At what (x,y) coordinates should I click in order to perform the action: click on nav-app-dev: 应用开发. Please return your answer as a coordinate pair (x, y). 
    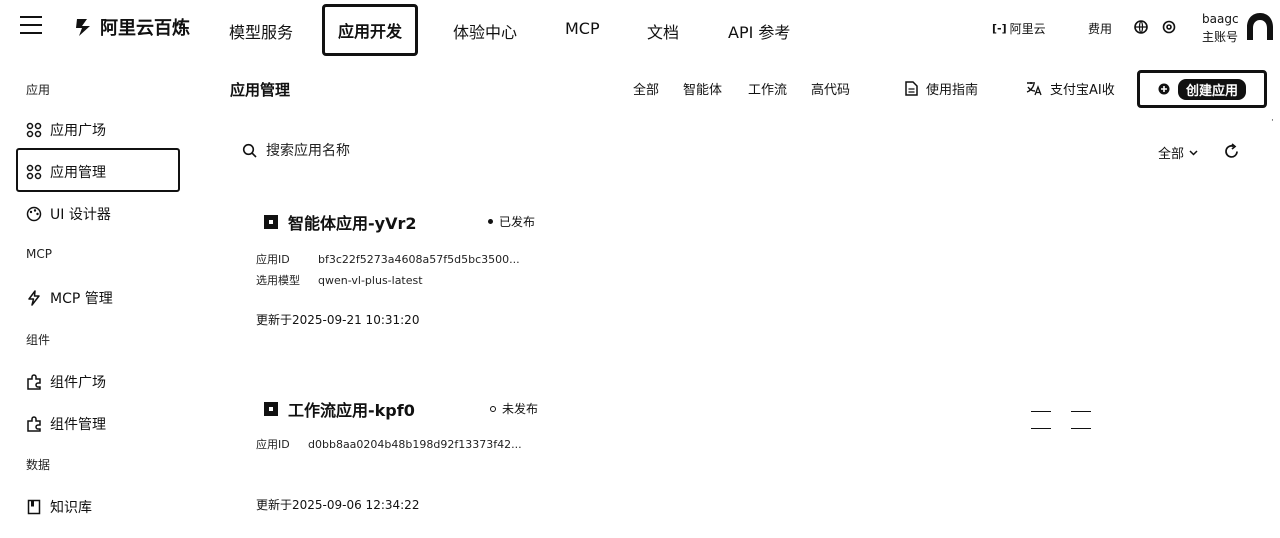
    Looking at the image, I should click on (370, 30).